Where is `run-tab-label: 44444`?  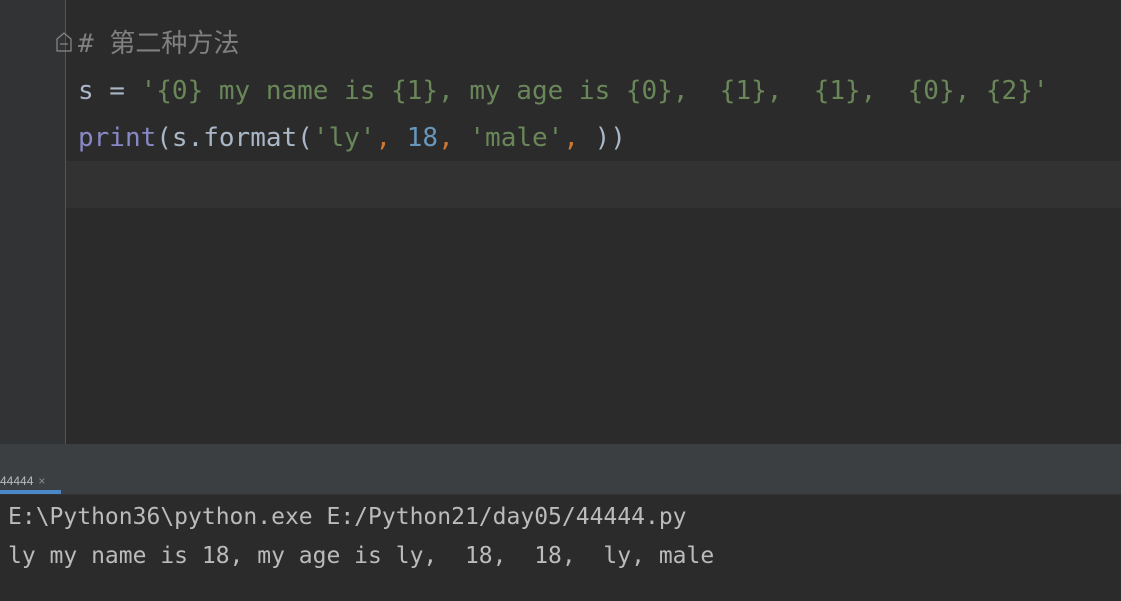 run-tab-label: 44444 is located at coordinates (17, 481).